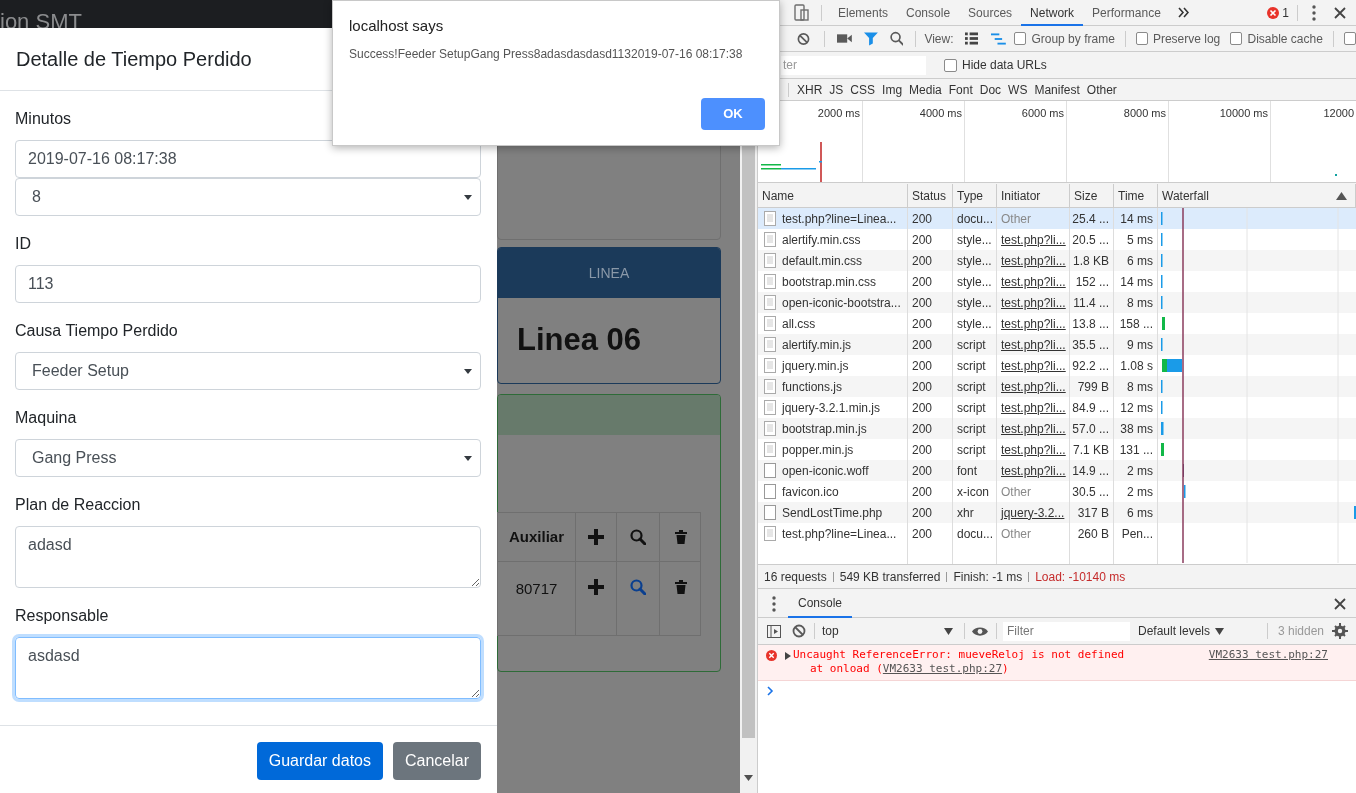 This screenshot has width=1356, height=793. Describe the element at coordinates (468, 197) in the screenshot. I see `caret-icon` at that location.